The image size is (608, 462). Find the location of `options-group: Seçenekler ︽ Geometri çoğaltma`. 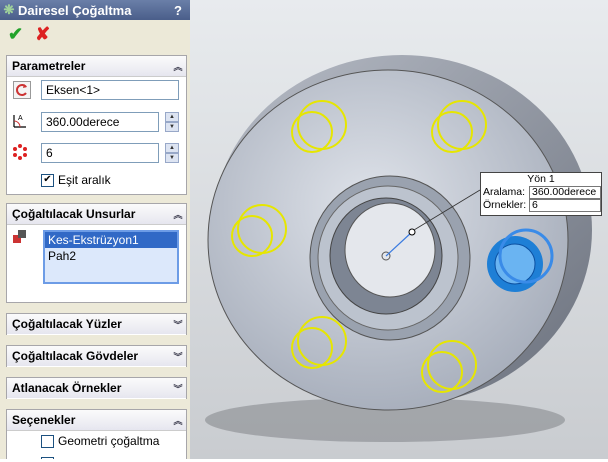

options-group: Seçenekler ︽ Geometri çoğaltma is located at coordinates (96, 434).